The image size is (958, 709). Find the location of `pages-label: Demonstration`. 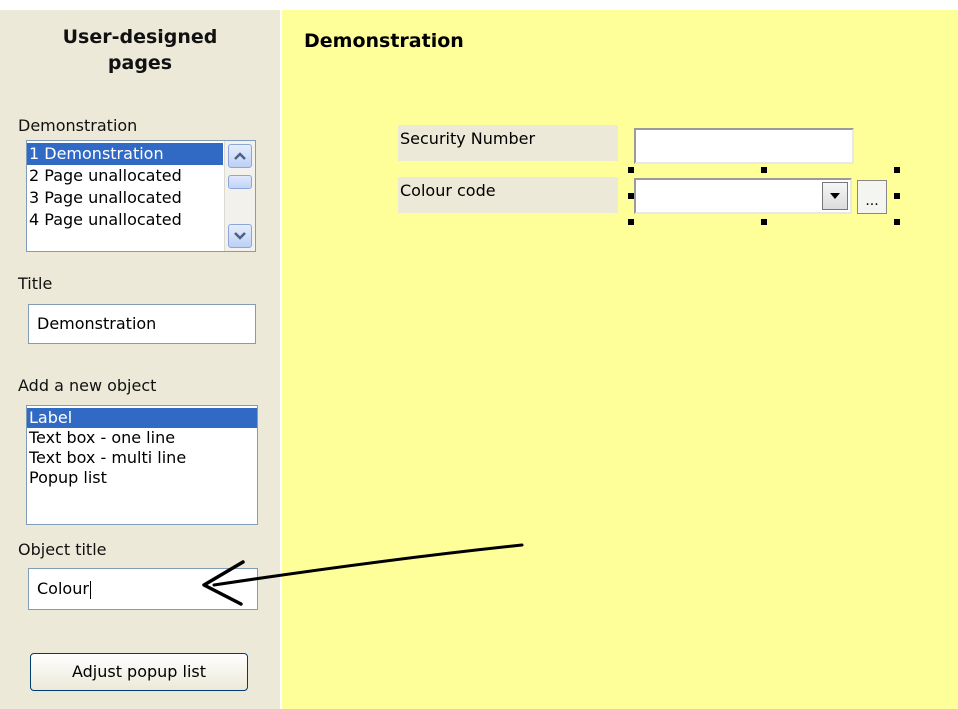

pages-label: Demonstration is located at coordinates (78, 125).